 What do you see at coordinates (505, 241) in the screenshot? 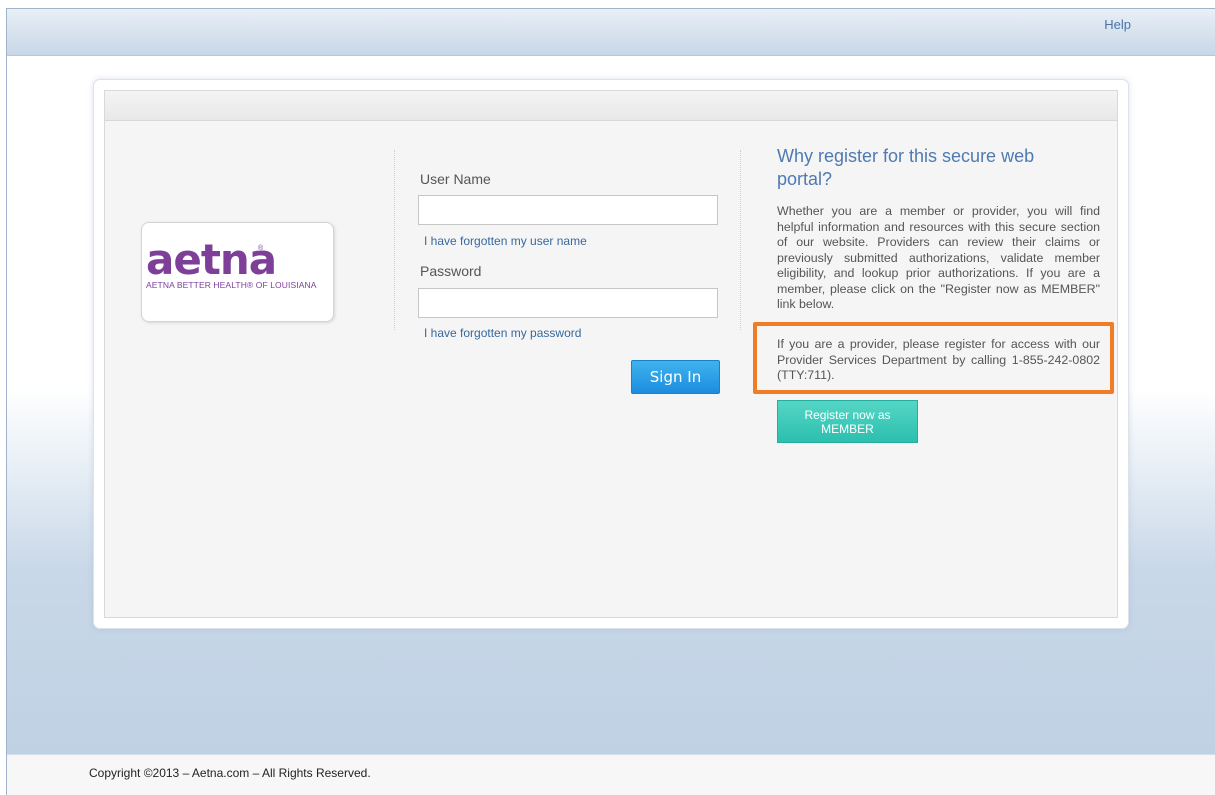
I see `forgot-username-link: I have forgotten my user name` at bounding box center [505, 241].